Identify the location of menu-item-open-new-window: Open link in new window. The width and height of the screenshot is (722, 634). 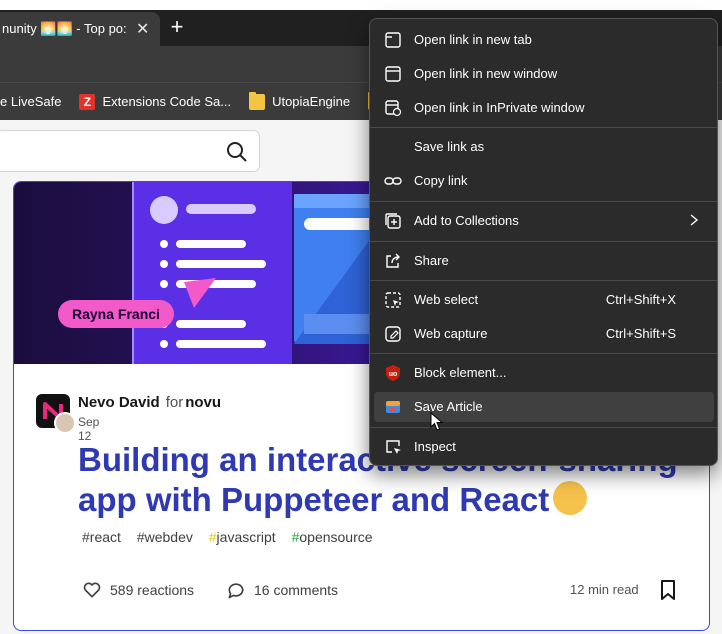
(544, 74).